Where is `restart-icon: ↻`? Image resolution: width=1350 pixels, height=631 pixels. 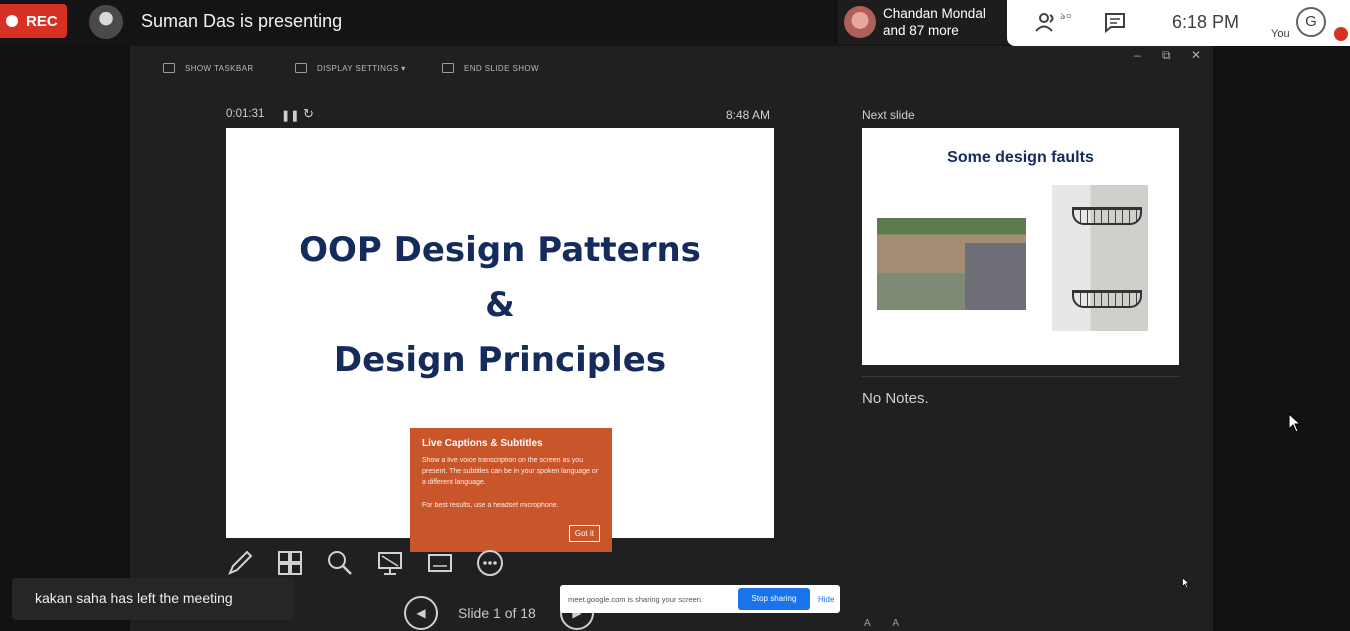
restart-icon: ↻ is located at coordinates (308, 114).